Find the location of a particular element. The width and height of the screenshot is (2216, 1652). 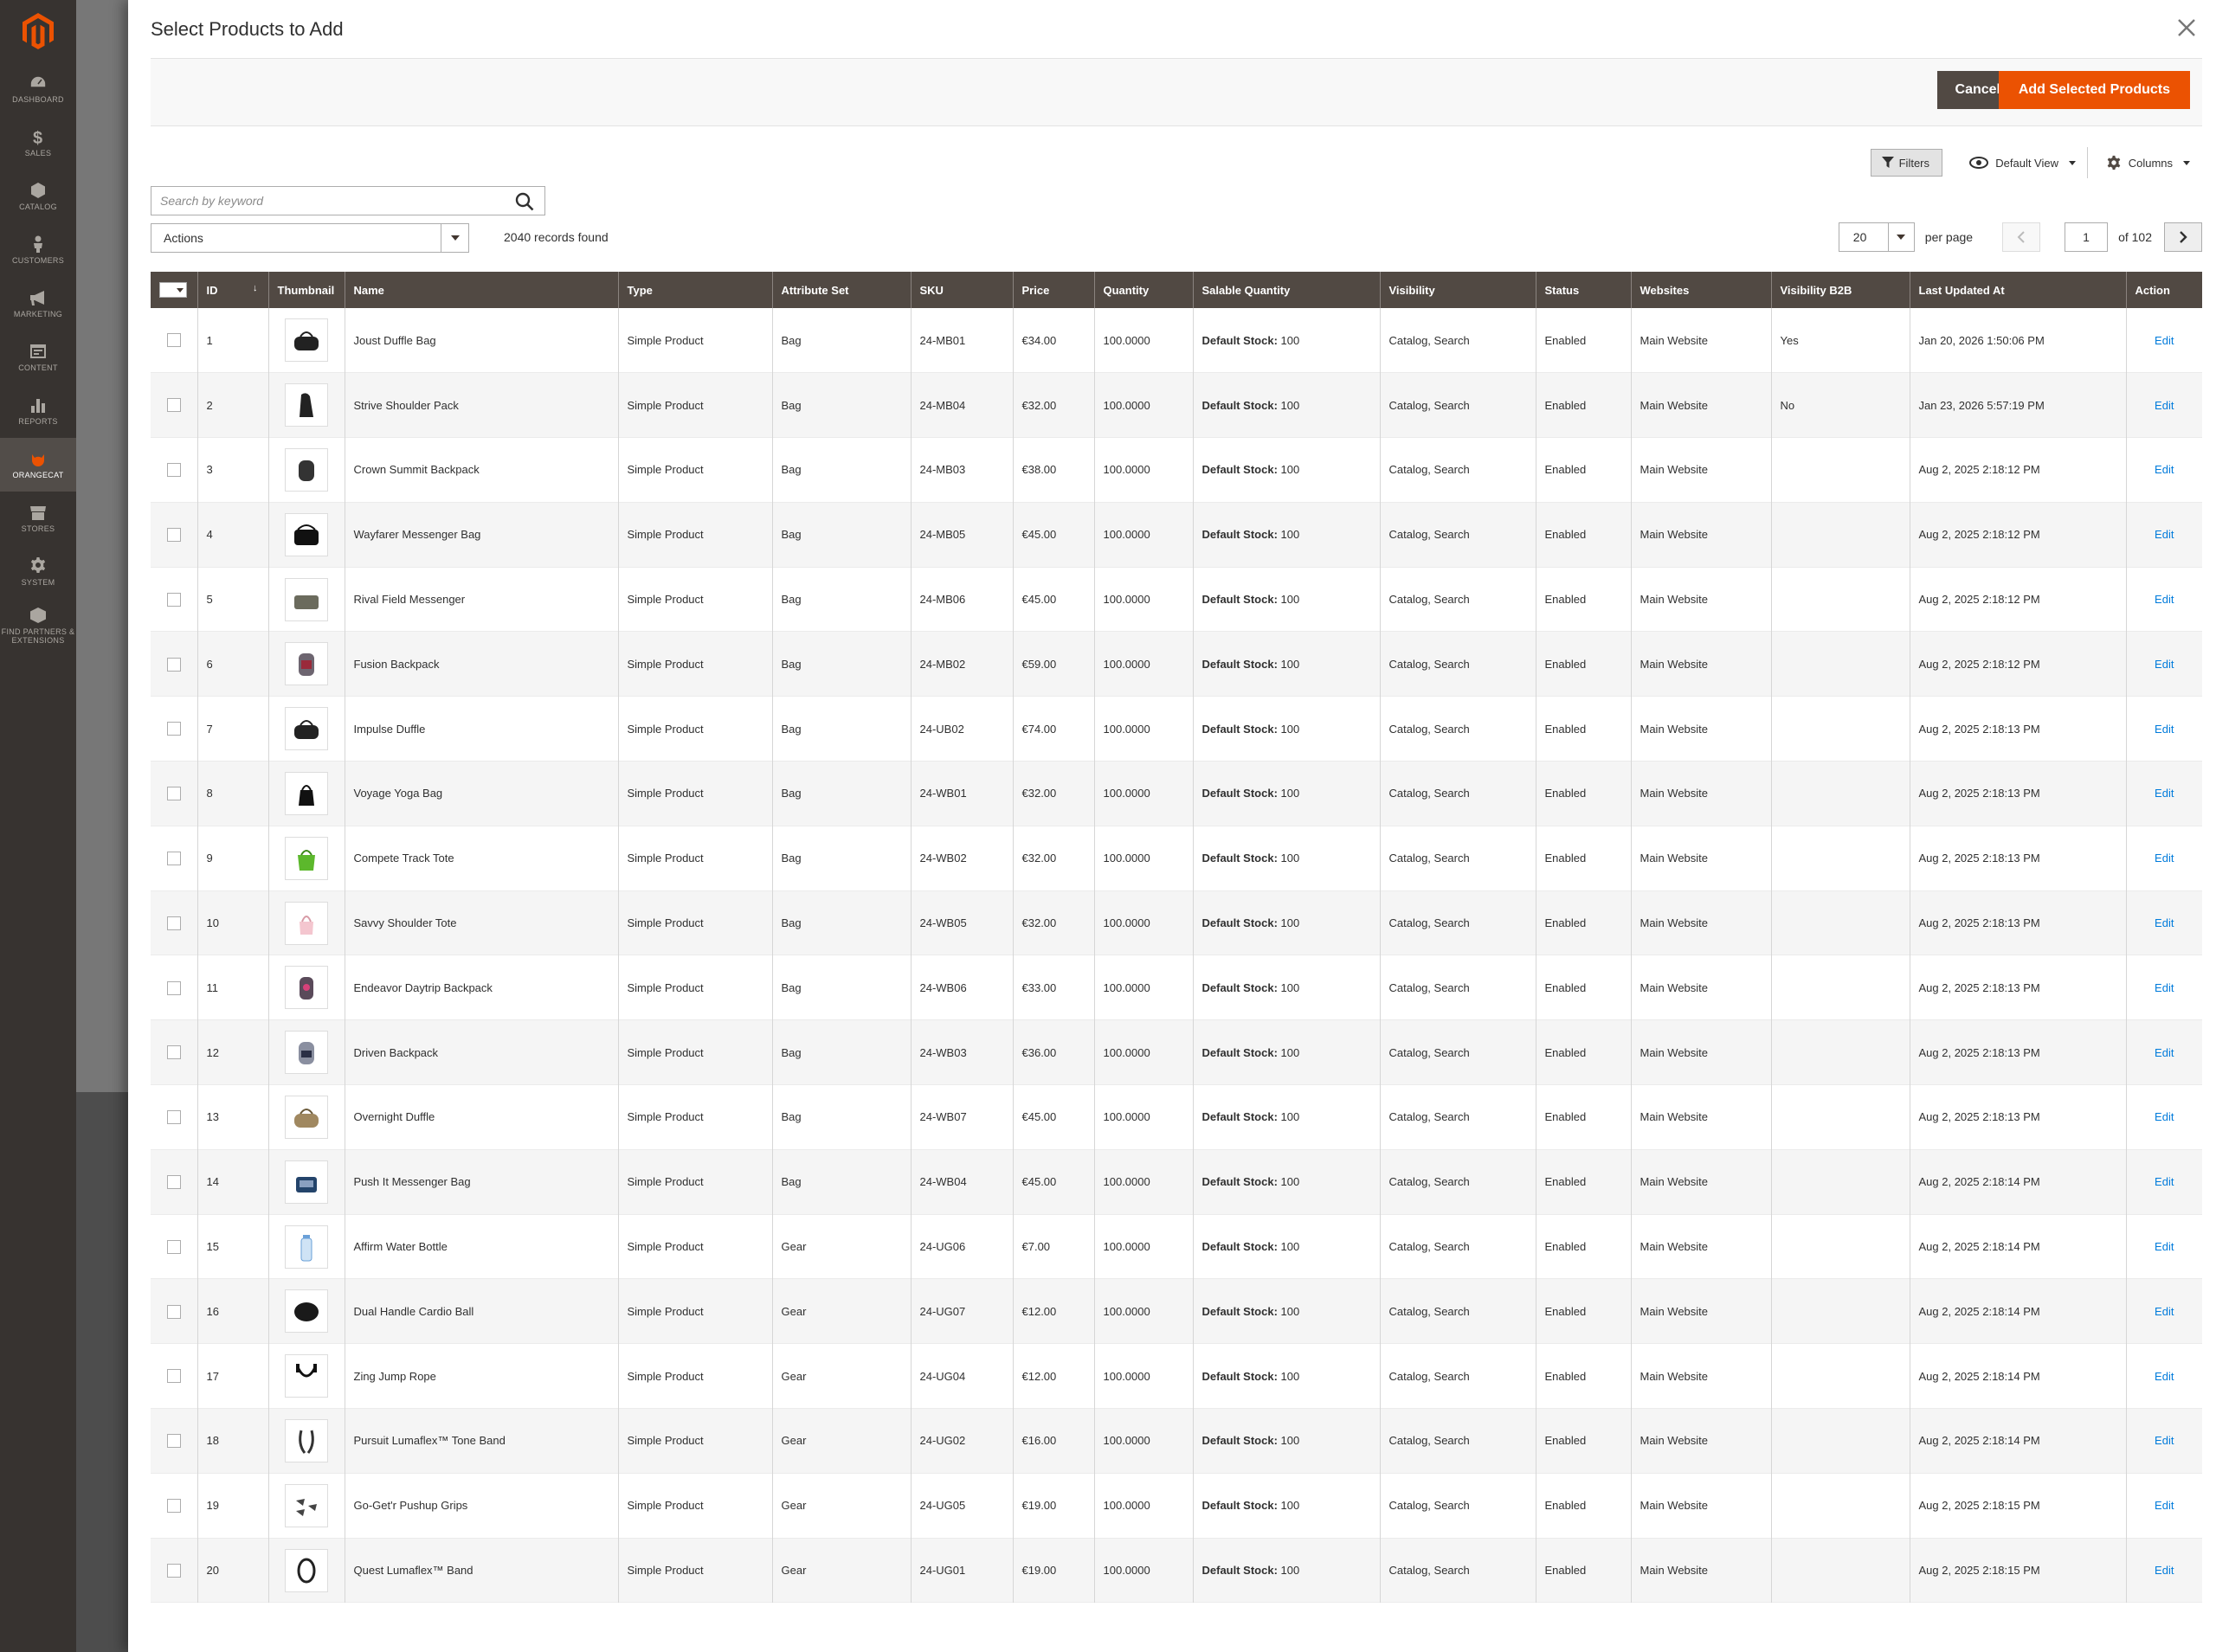

column-header-visibility: Visibility is located at coordinates (1458, 290).